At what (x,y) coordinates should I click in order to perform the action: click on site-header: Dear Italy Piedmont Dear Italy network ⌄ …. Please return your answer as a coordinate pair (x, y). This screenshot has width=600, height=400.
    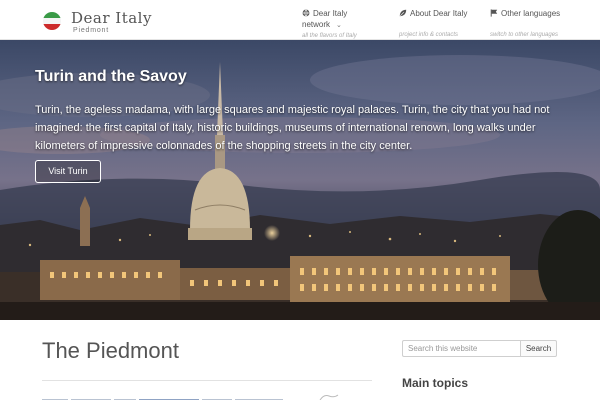
    Looking at the image, I should click on (300, 20).